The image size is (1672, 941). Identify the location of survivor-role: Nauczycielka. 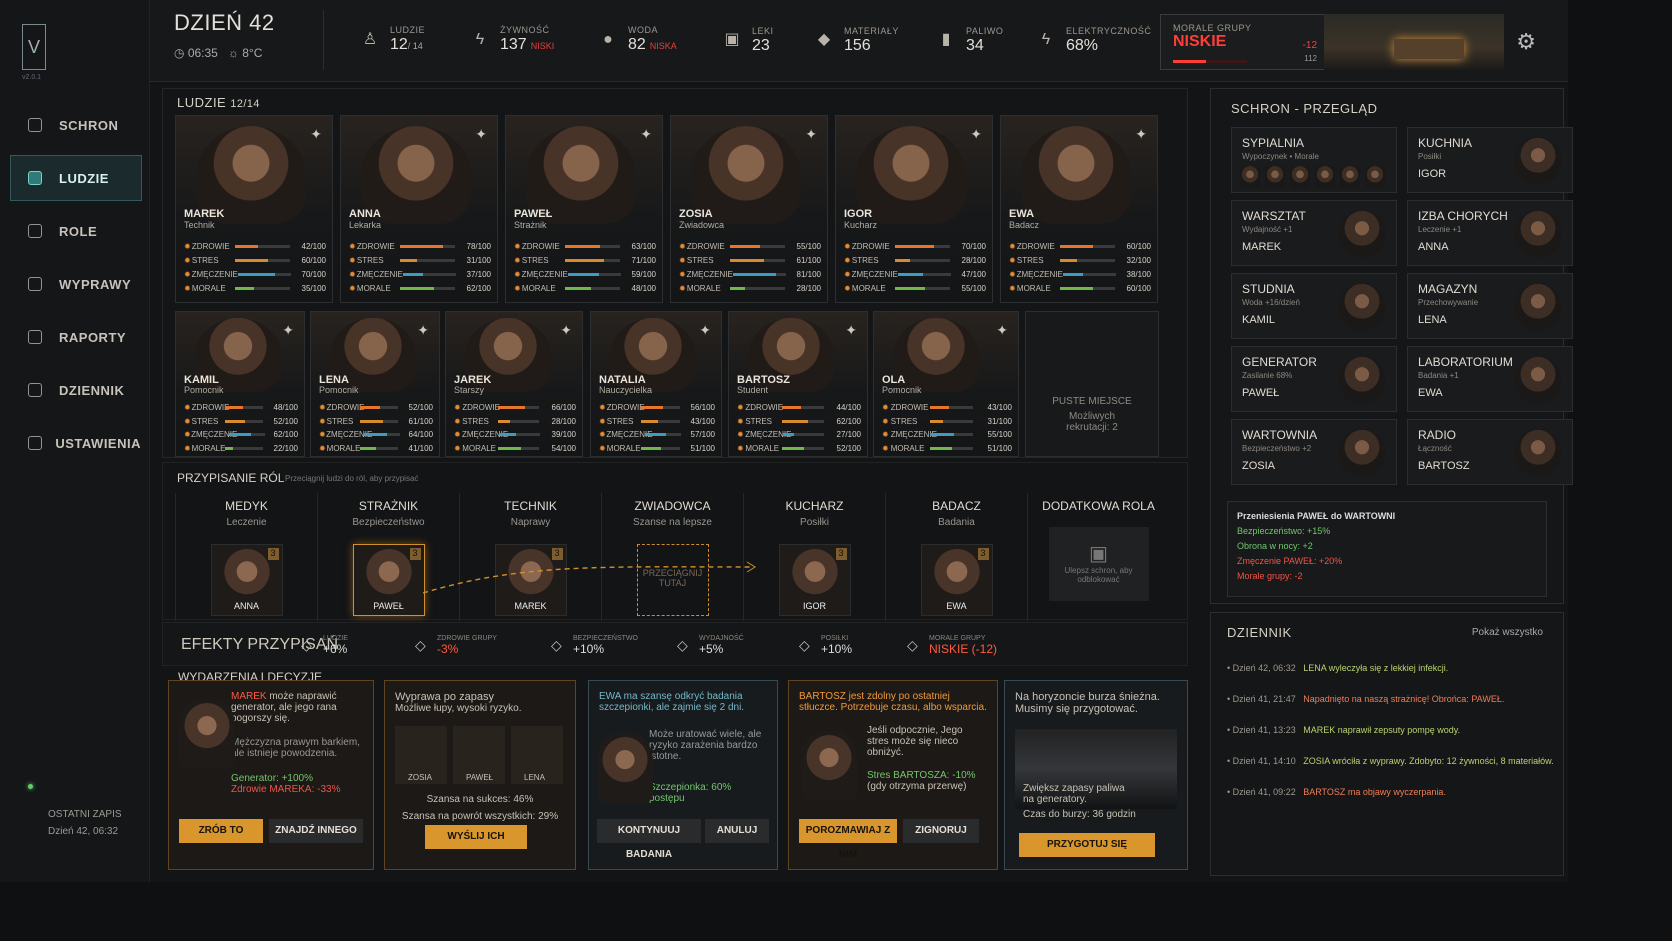
(626, 390).